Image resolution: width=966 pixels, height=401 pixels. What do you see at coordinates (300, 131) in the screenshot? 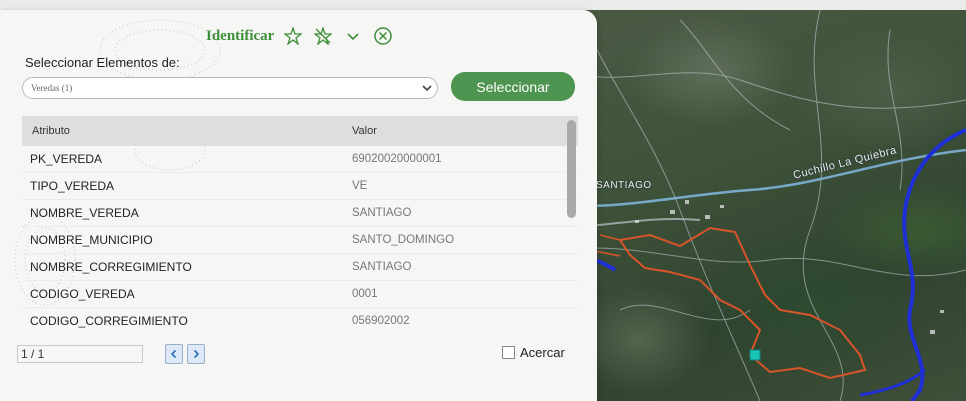
I see `table-header: Atributo Valor` at bounding box center [300, 131].